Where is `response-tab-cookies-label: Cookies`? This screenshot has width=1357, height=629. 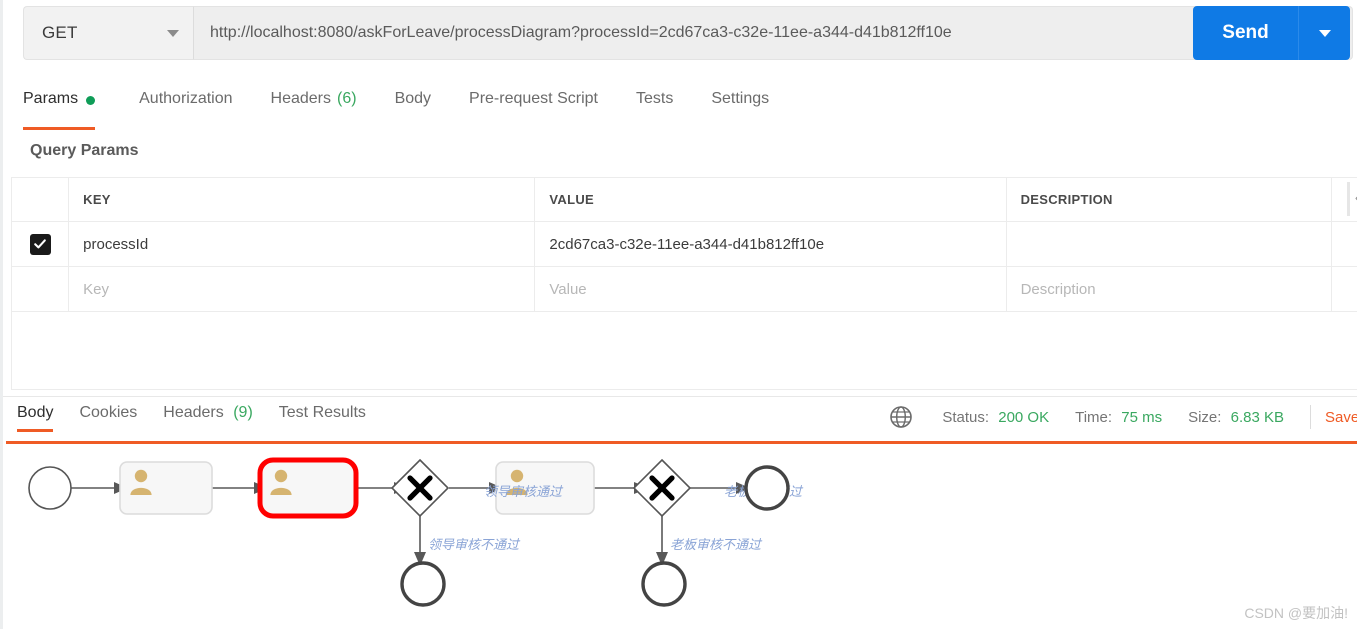 response-tab-cookies-label: Cookies is located at coordinates (108, 412).